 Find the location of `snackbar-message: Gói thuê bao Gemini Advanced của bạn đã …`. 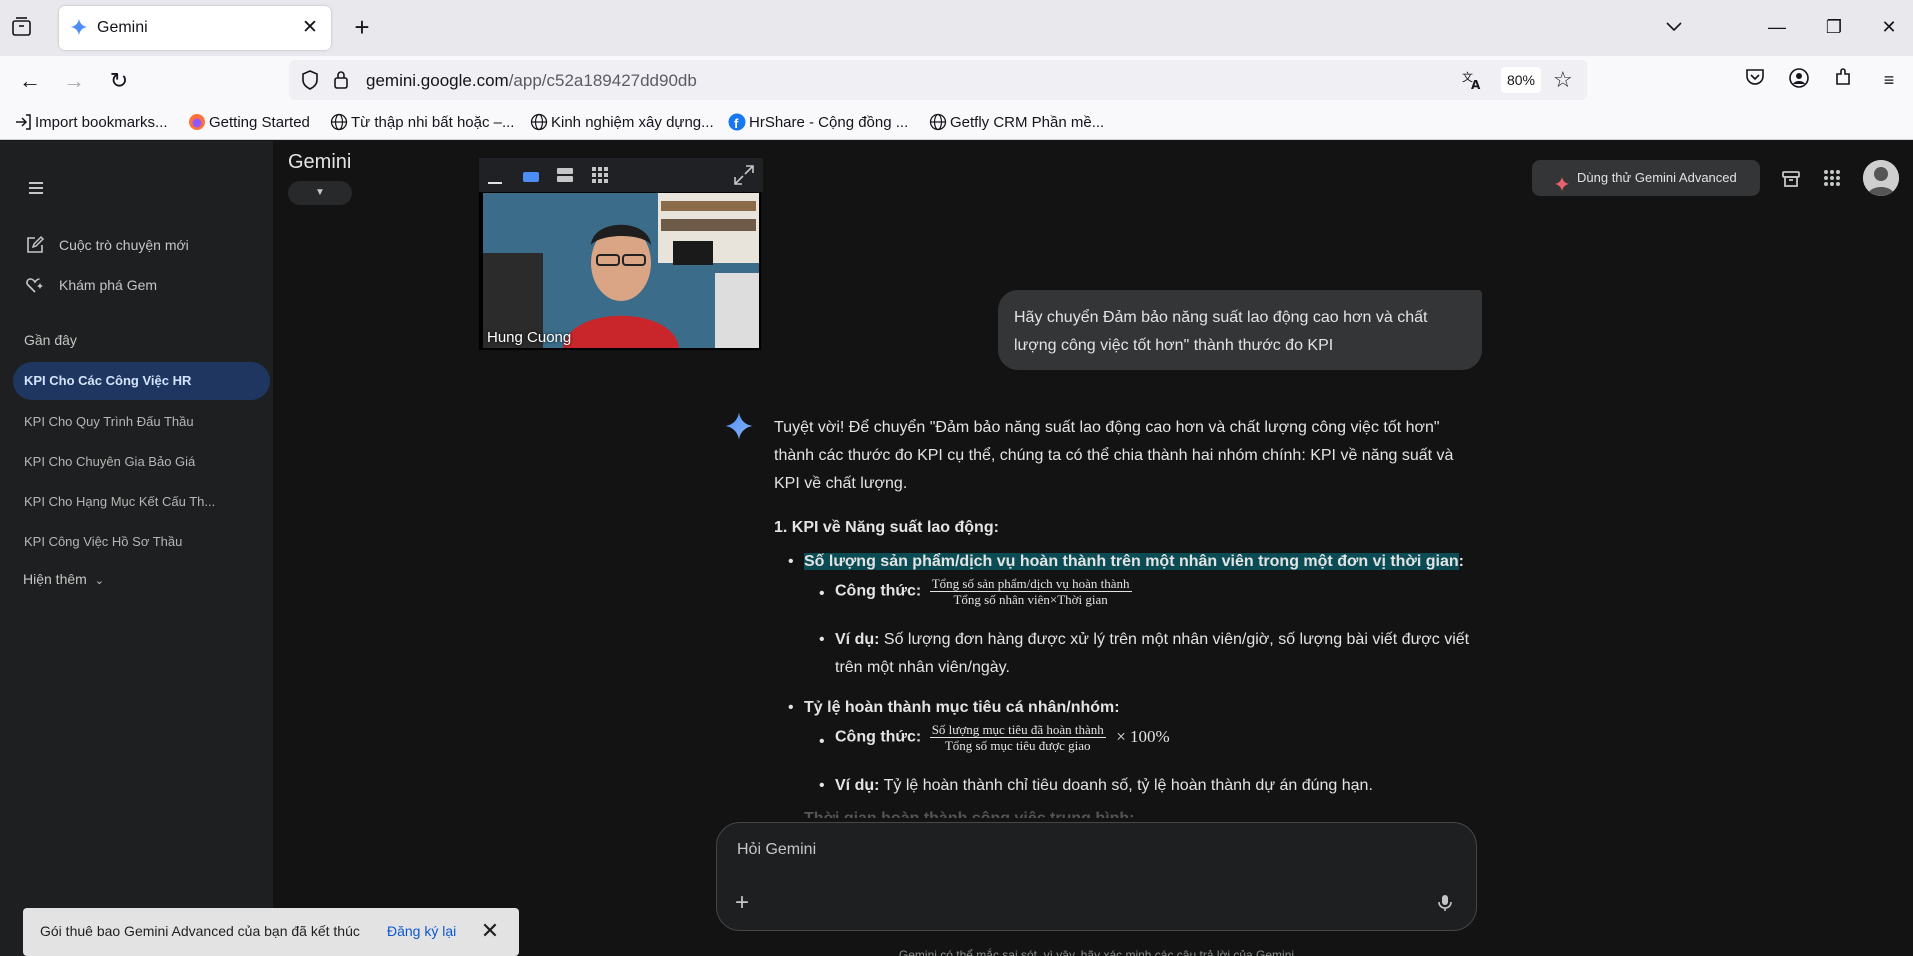

snackbar-message: Gói thuê bao Gemini Advanced của bạn đã … is located at coordinates (200, 931).